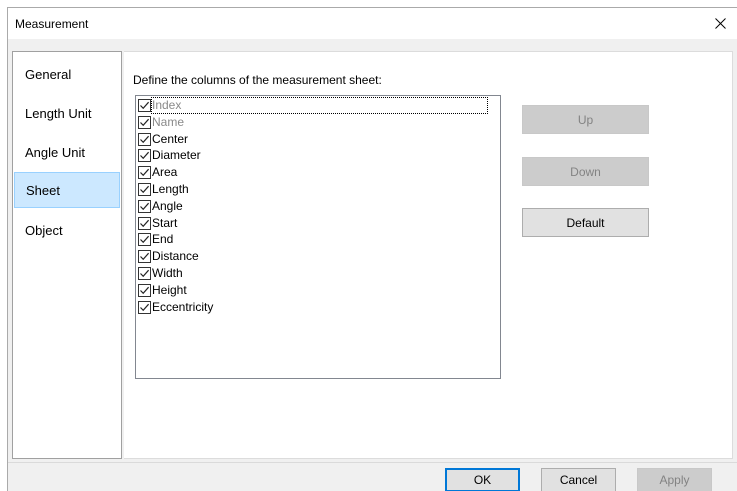  I want to click on cancel-button: Cancel, so click(578, 479).